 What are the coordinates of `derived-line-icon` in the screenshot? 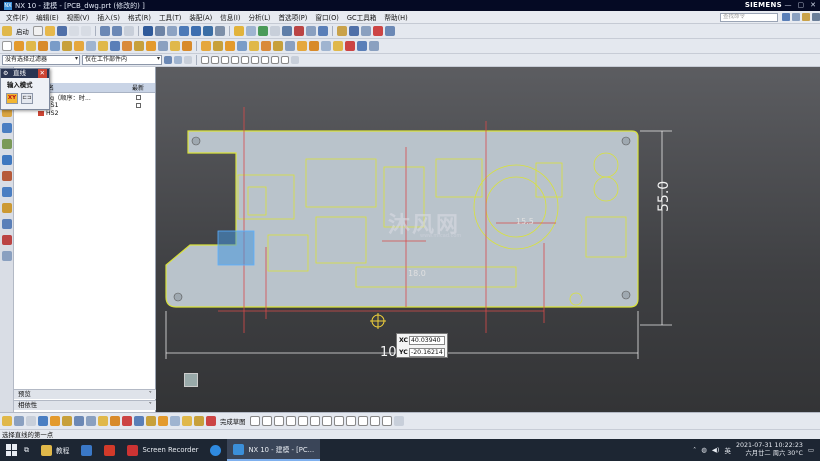 It's located at (187, 421).